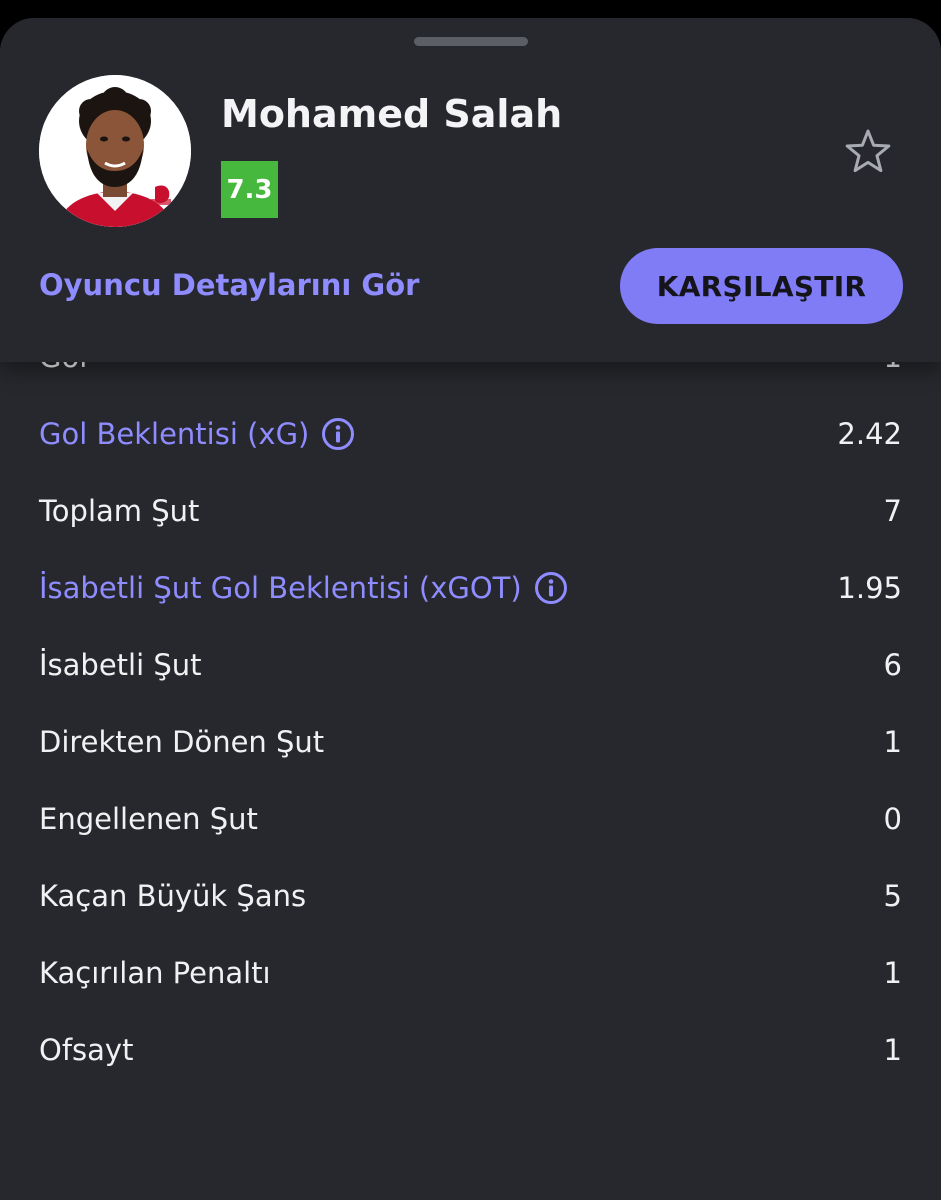 The width and height of the screenshot is (941, 1200). I want to click on compare-button: KARŞILAŞTIR, so click(761, 286).